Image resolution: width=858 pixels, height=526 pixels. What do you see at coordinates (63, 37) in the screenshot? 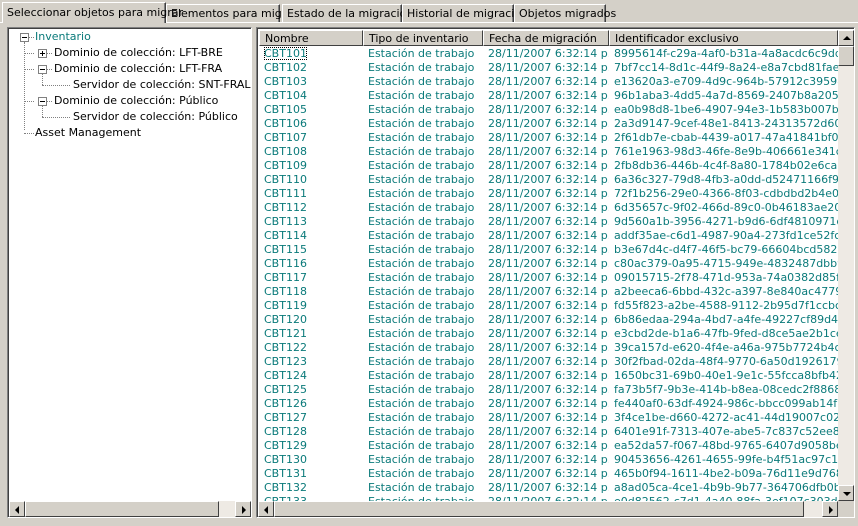
I see `tree-item-inventario: Inventario` at bounding box center [63, 37].